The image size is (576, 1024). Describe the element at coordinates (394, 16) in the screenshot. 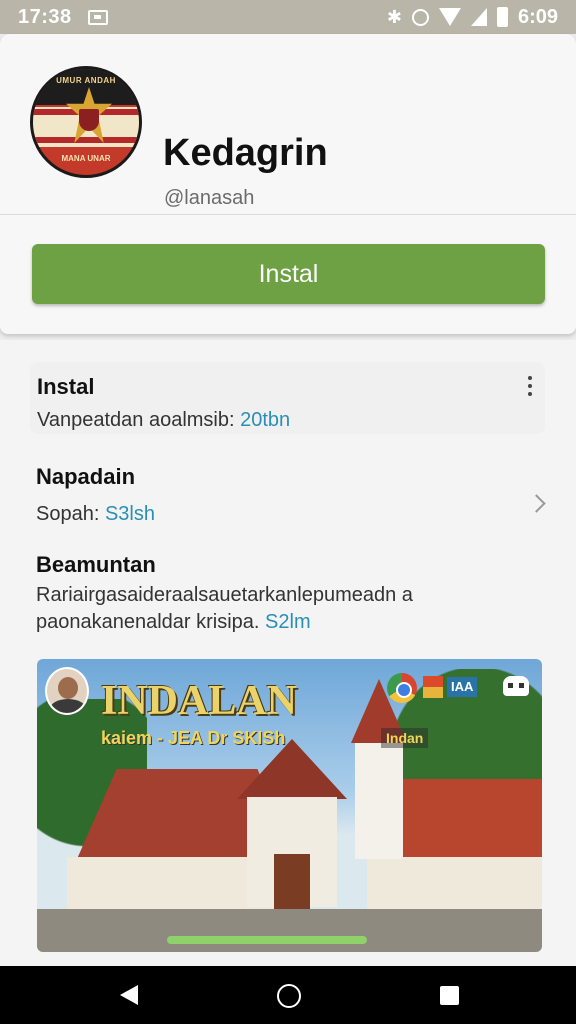

I see `bluetooth-icon: ✱` at that location.